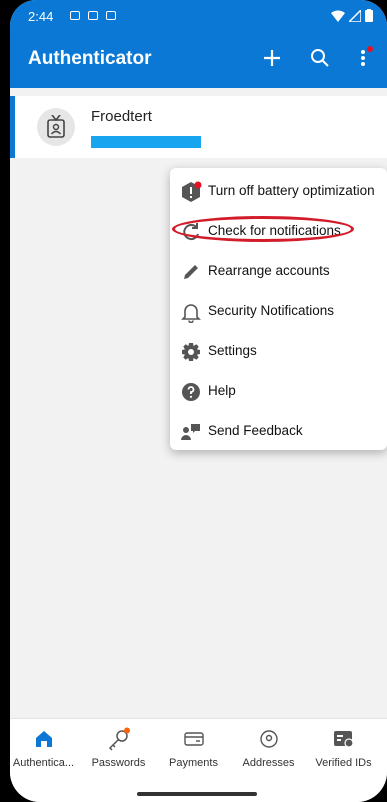 This screenshot has width=387, height=802. What do you see at coordinates (269, 739) in the screenshot?
I see `location-icon` at bounding box center [269, 739].